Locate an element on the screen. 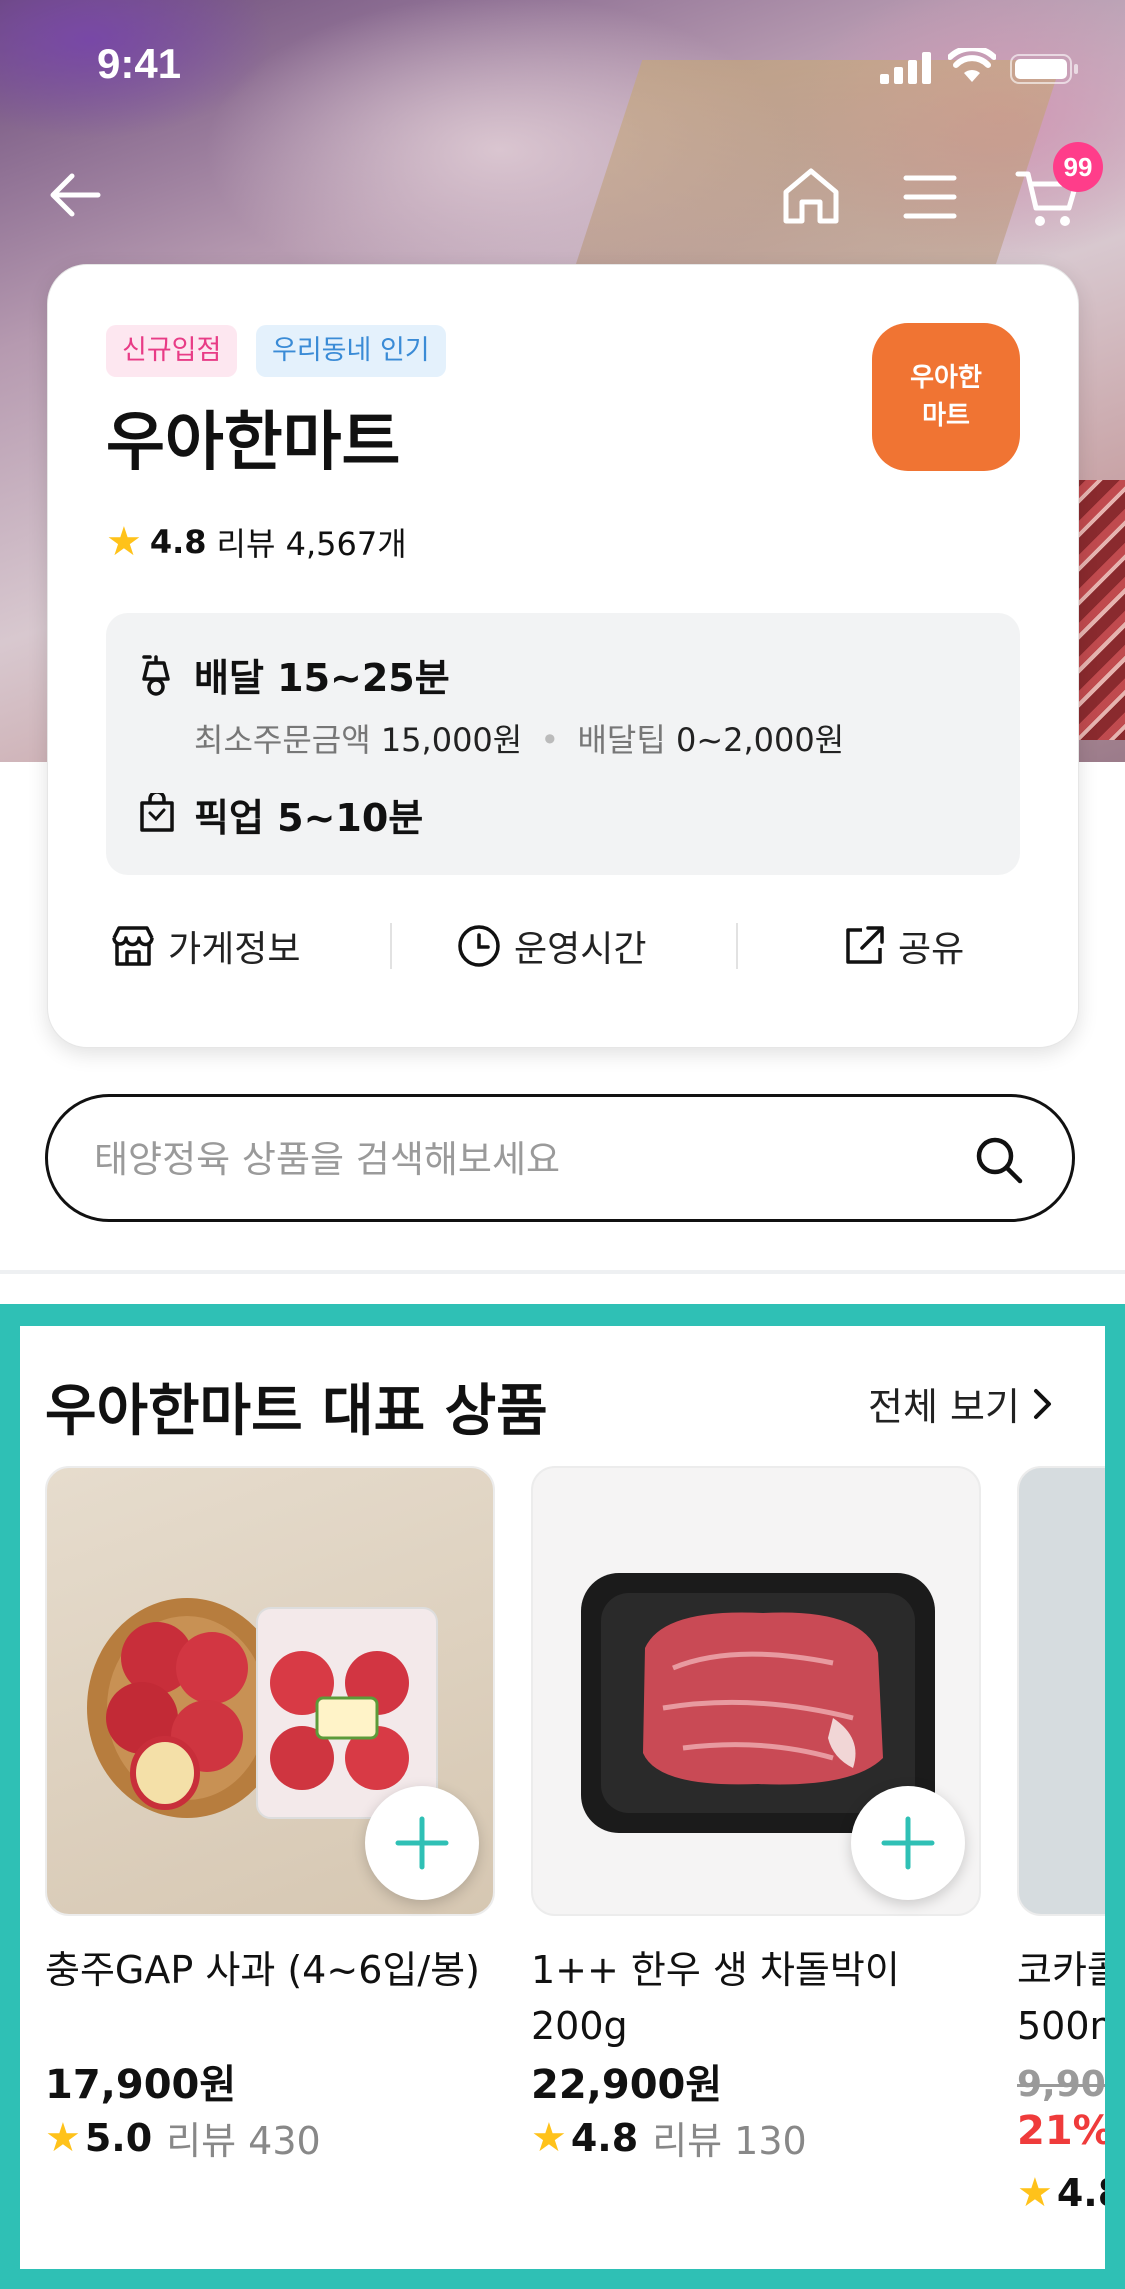 Image resolution: width=1125 pixels, height=2289 pixels. back-arrow-icon is located at coordinates (75, 195).